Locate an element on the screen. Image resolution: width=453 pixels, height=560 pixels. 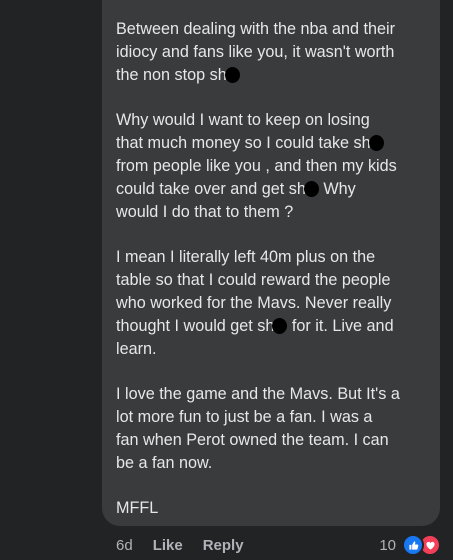
comment-text: thought I would get sh is located at coordinates (195, 326).